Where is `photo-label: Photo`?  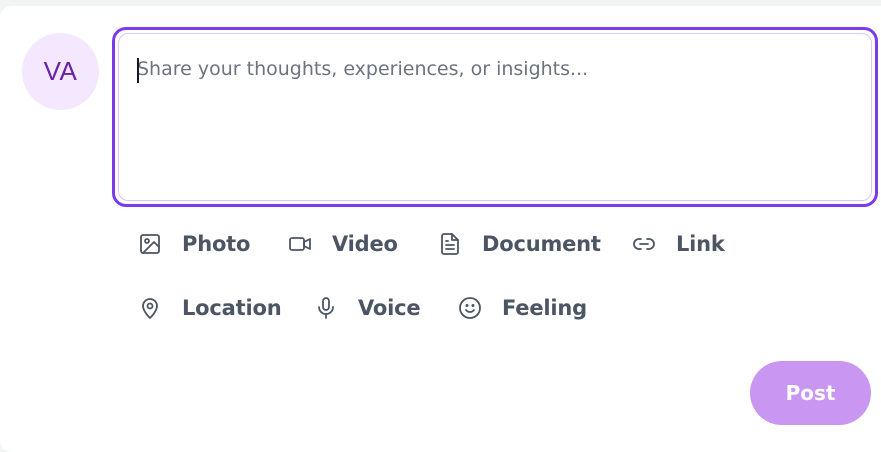
photo-label: Photo is located at coordinates (216, 244).